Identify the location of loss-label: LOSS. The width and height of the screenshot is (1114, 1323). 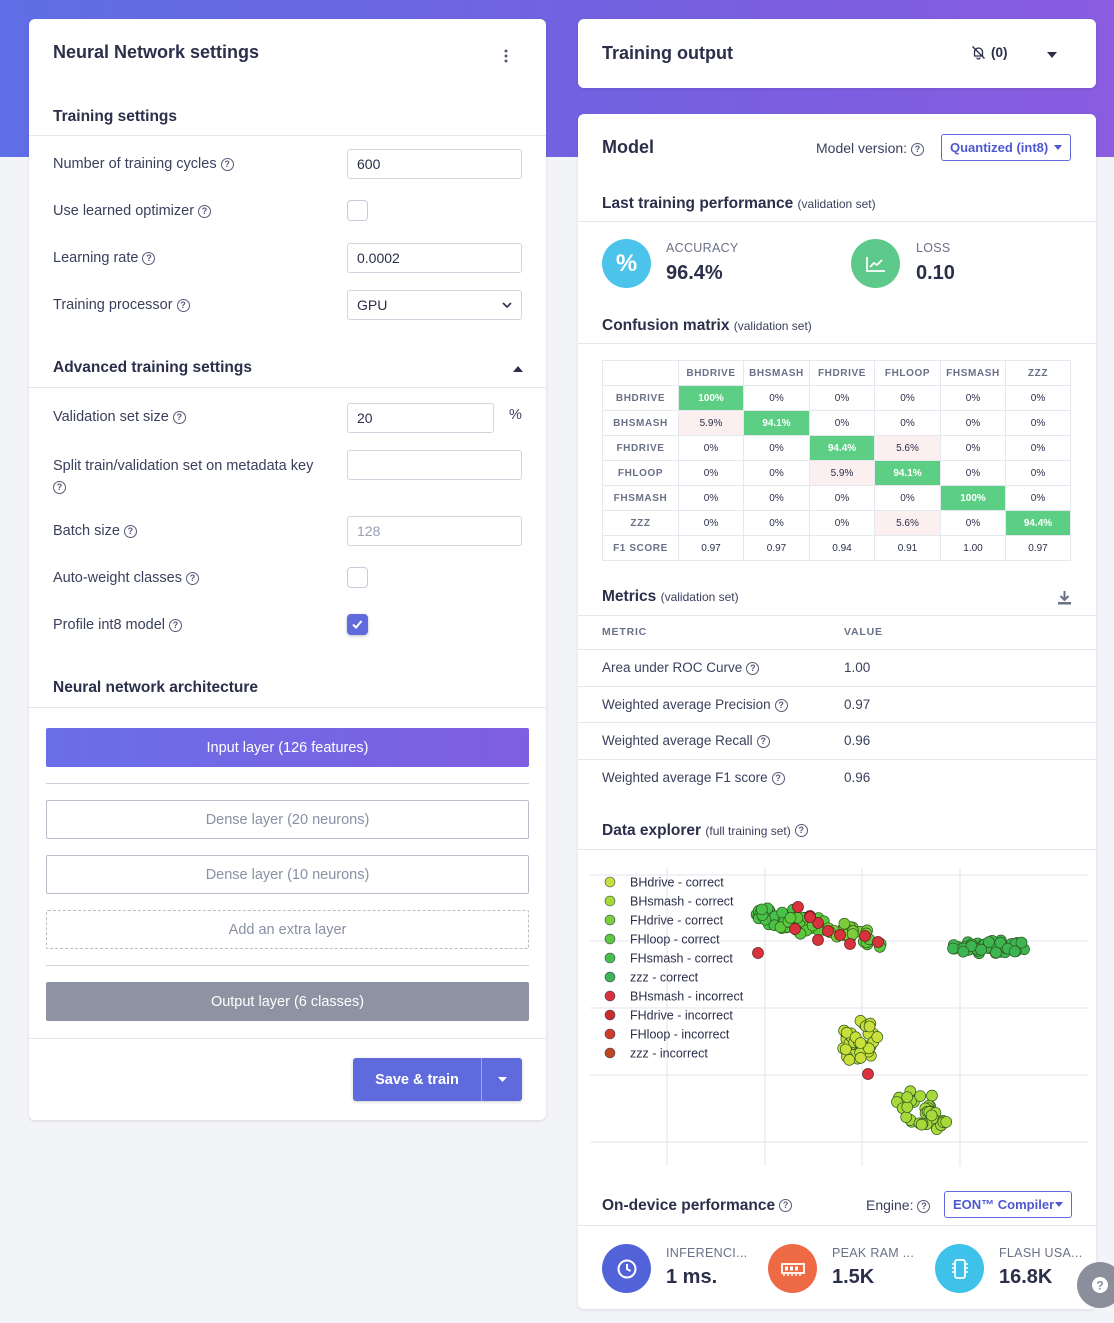
(933, 248).